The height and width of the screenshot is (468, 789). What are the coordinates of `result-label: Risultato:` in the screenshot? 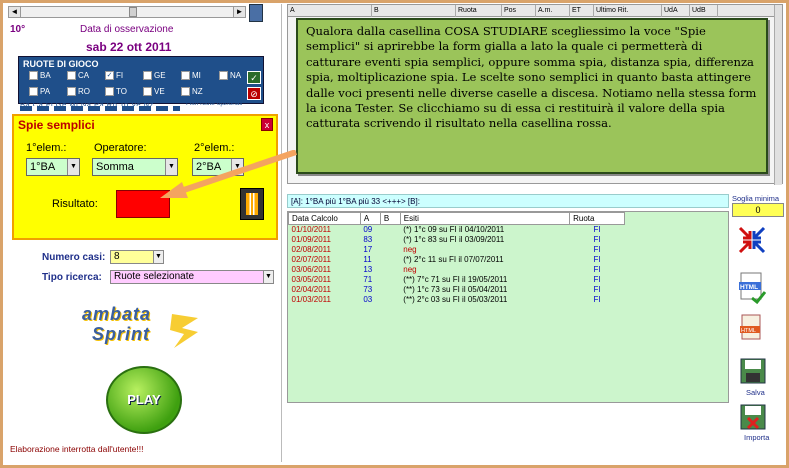 It's located at (75, 204).